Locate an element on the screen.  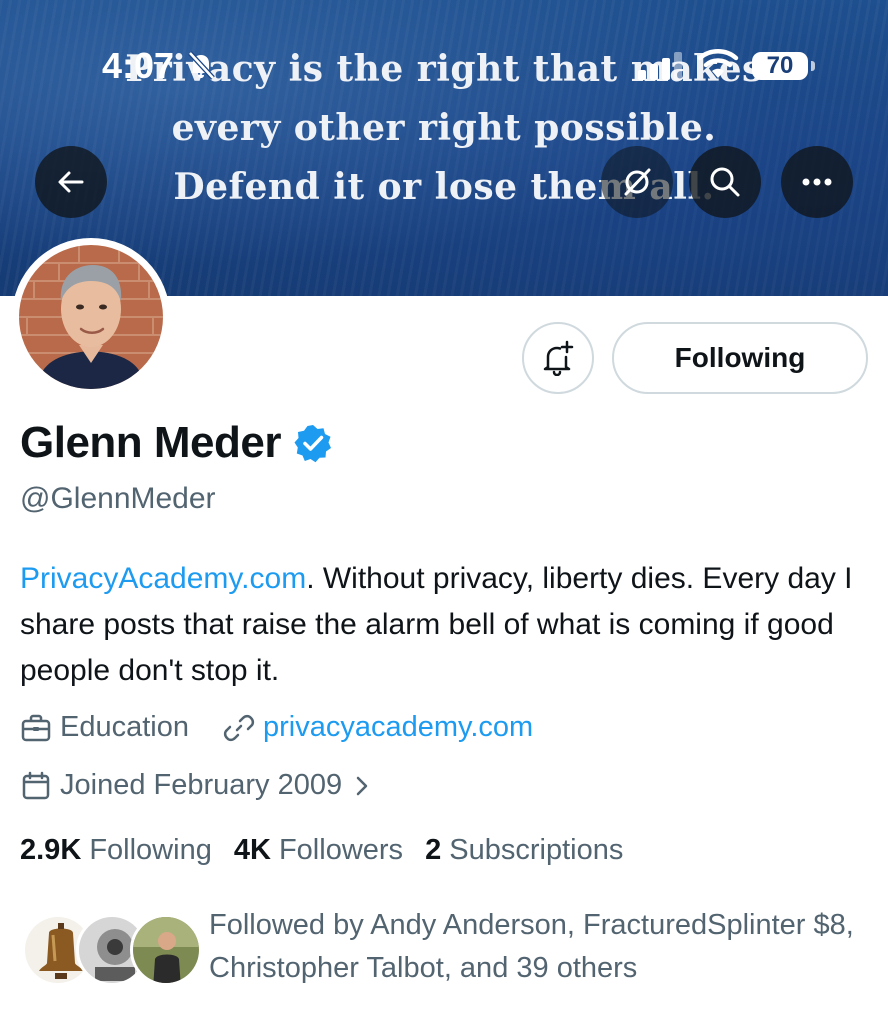
following-stat: 2.9K Following is located at coordinates (116, 850).